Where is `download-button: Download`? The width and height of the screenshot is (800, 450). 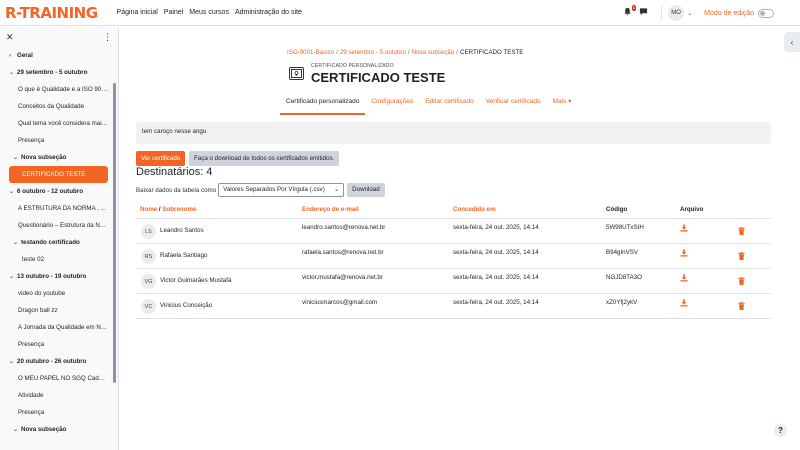 download-button: Download is located at coordinates (366, 190).